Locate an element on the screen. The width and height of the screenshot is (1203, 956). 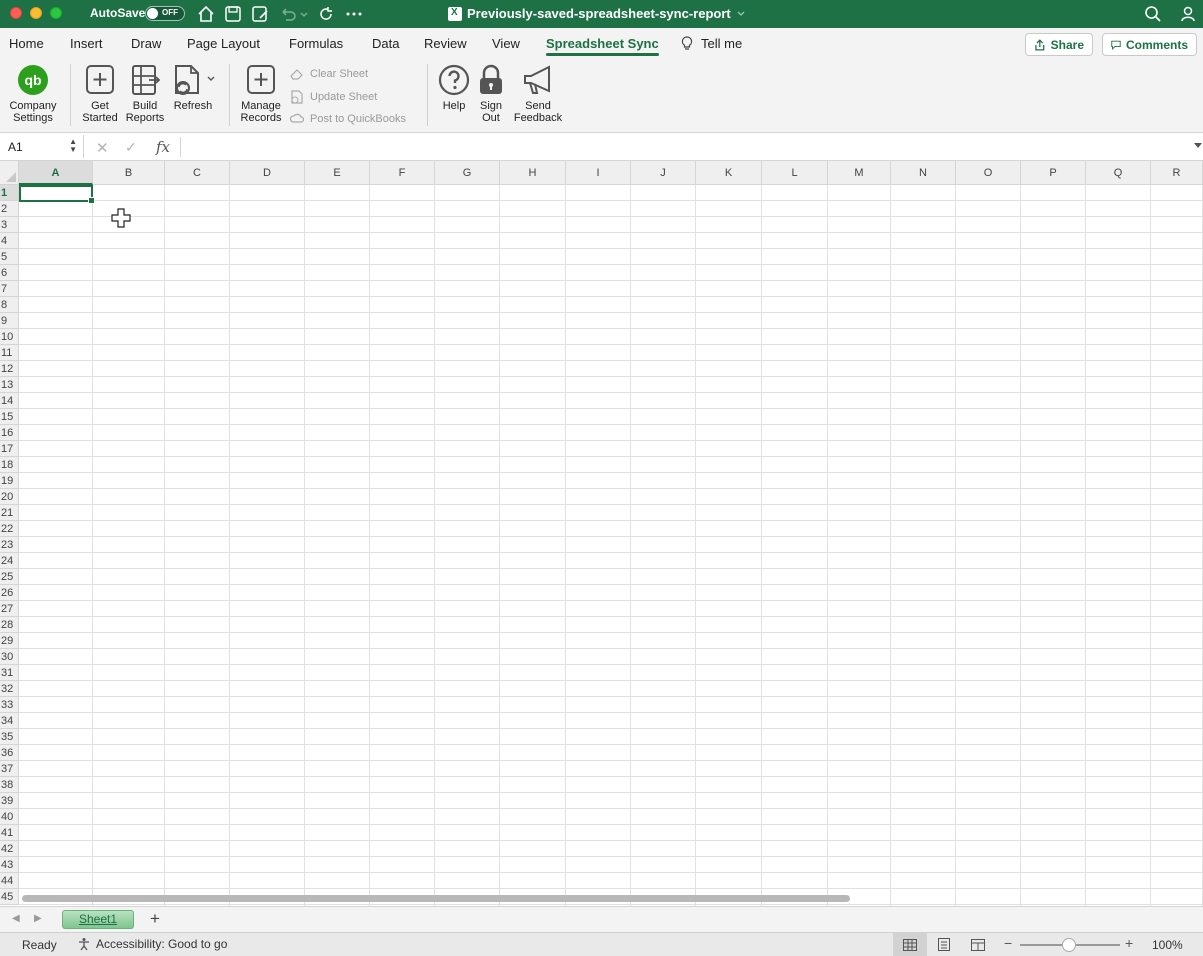
row-header-43: 43 is located at coordinates (9, 865).